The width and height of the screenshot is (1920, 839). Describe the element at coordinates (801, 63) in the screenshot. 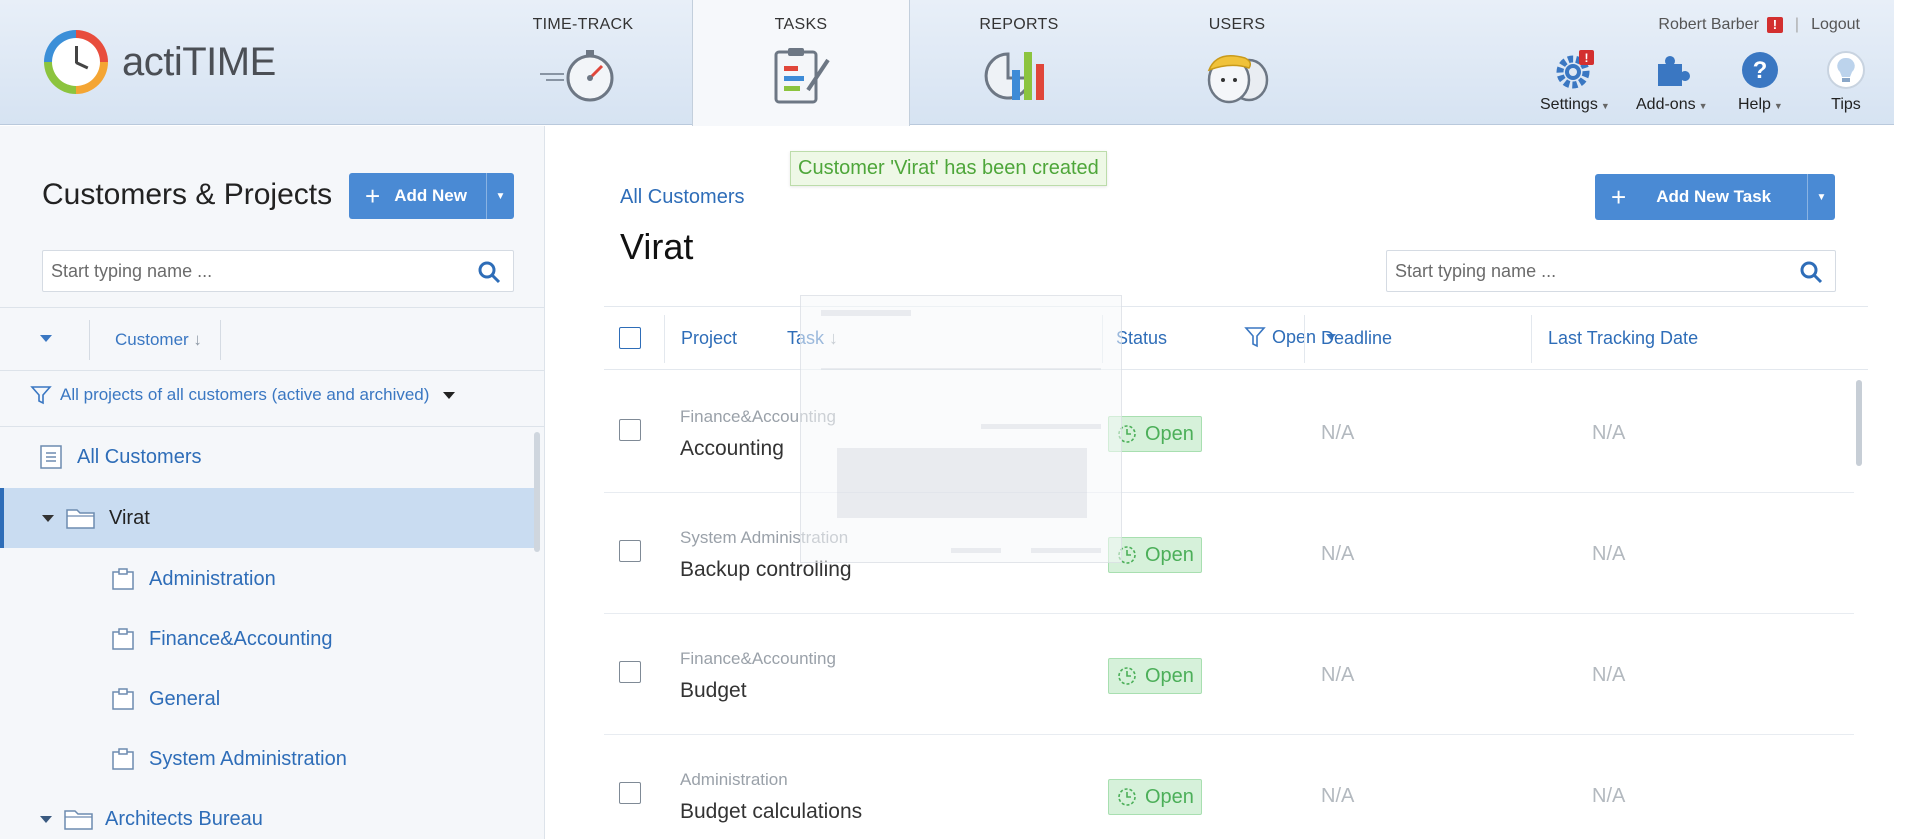

I see `tab-tasks: TASKS` at that location.